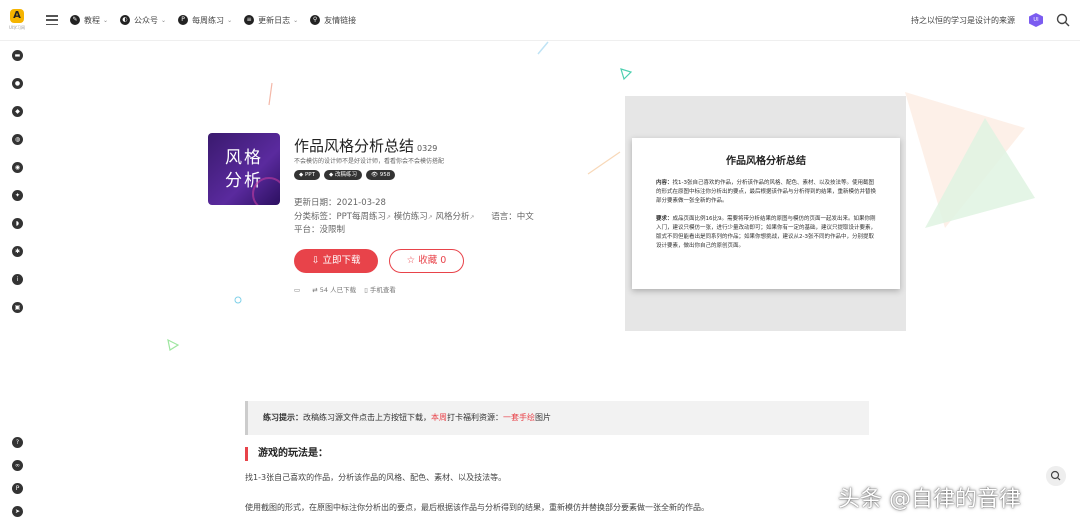  I want to click on language-value: 中文, so click(525, 217).